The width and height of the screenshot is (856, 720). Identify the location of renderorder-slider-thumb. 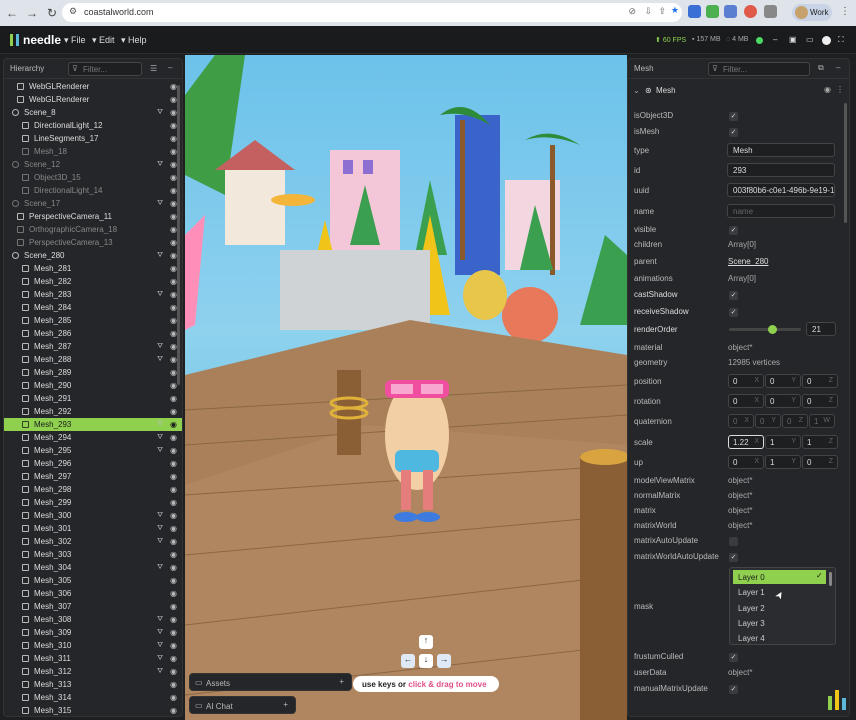
(772, 329).